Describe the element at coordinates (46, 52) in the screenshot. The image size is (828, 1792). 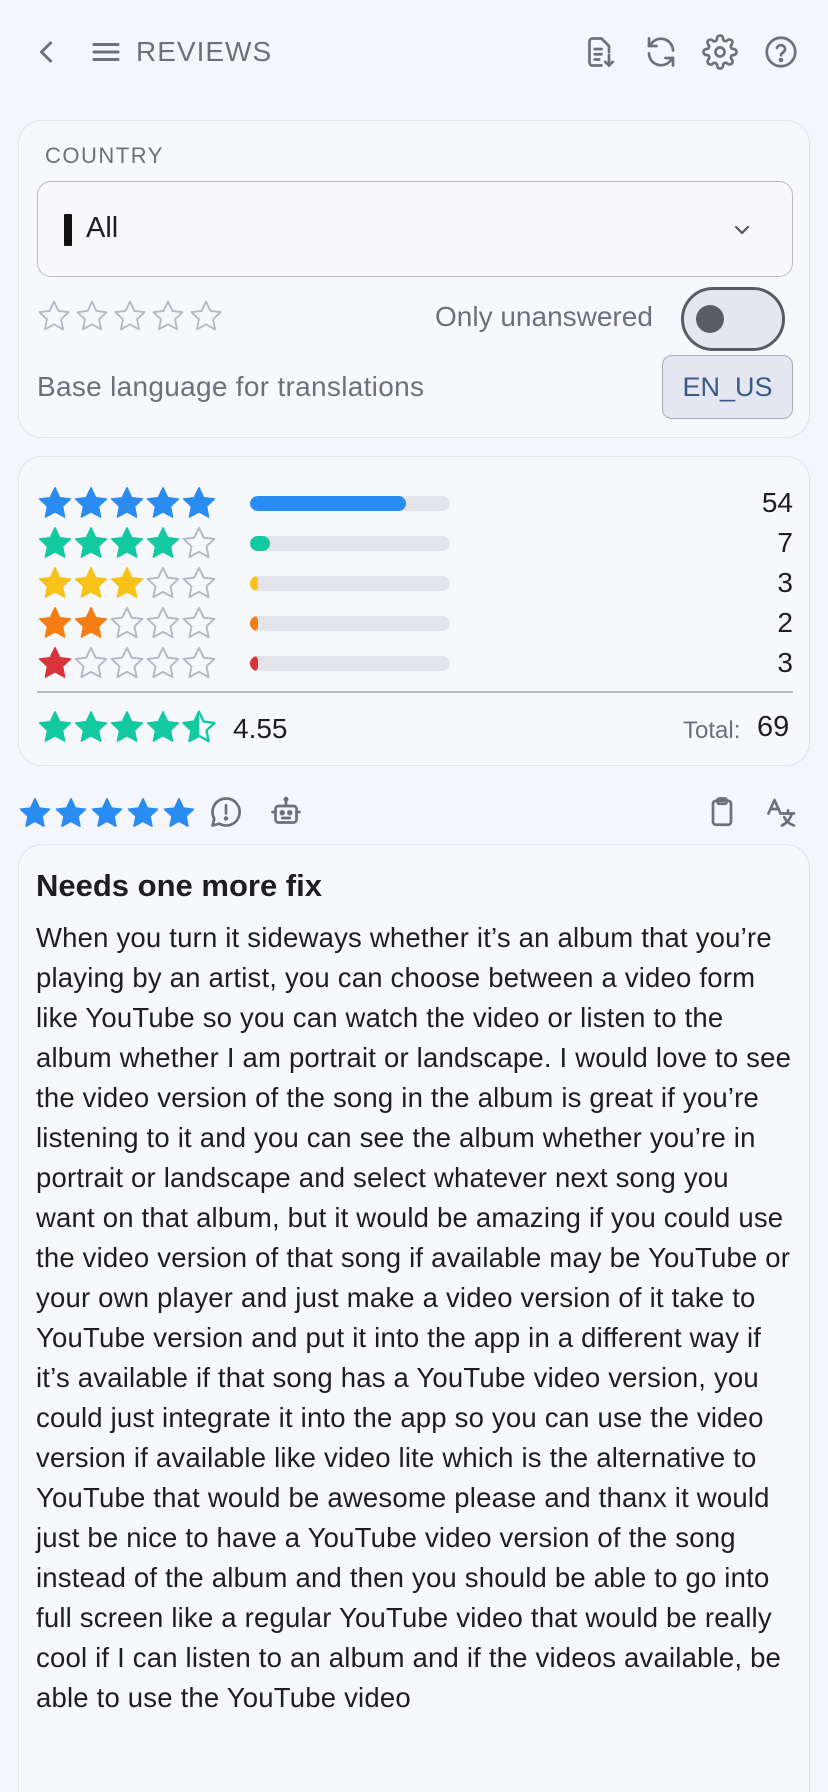
I see `back-arrow-icon` at that location.